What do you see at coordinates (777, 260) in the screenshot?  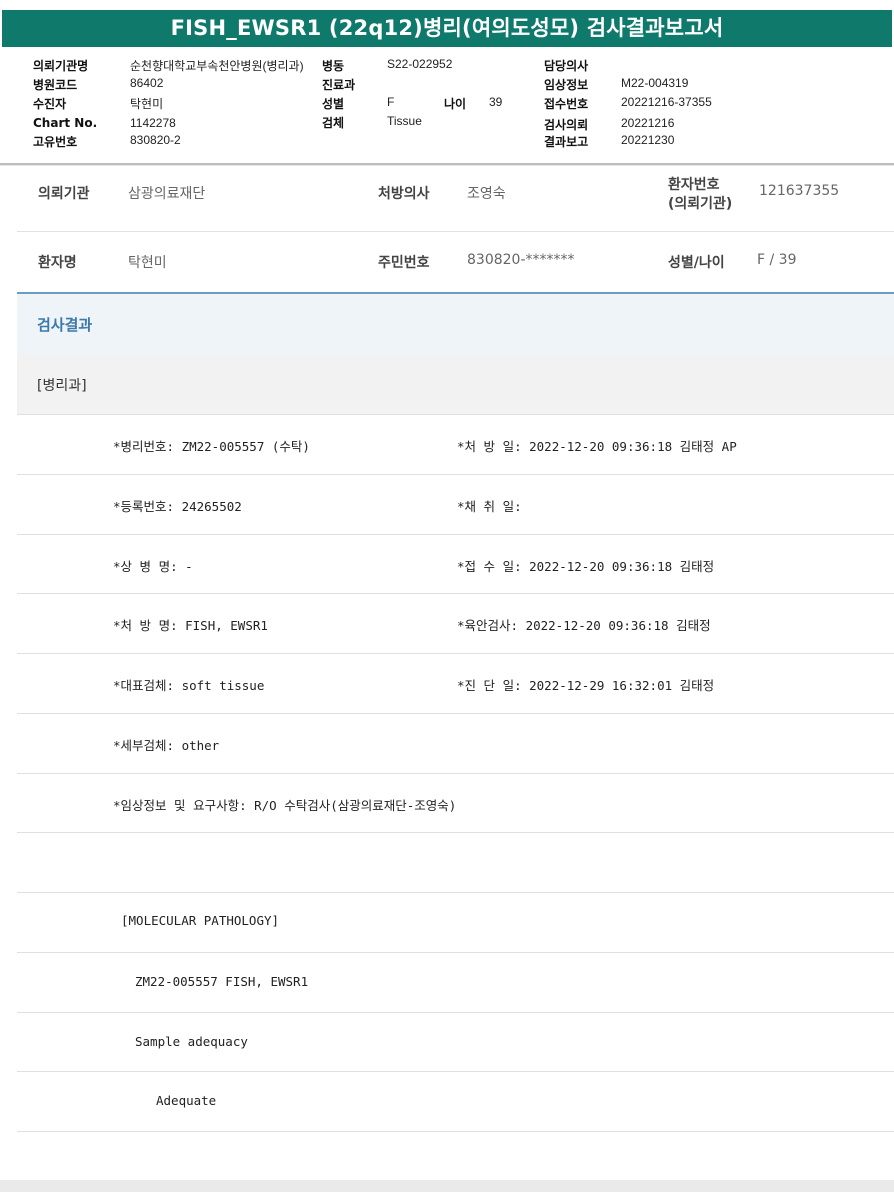 I see `info-value-sex-age: F / 39` at bounding box center [777, 260].